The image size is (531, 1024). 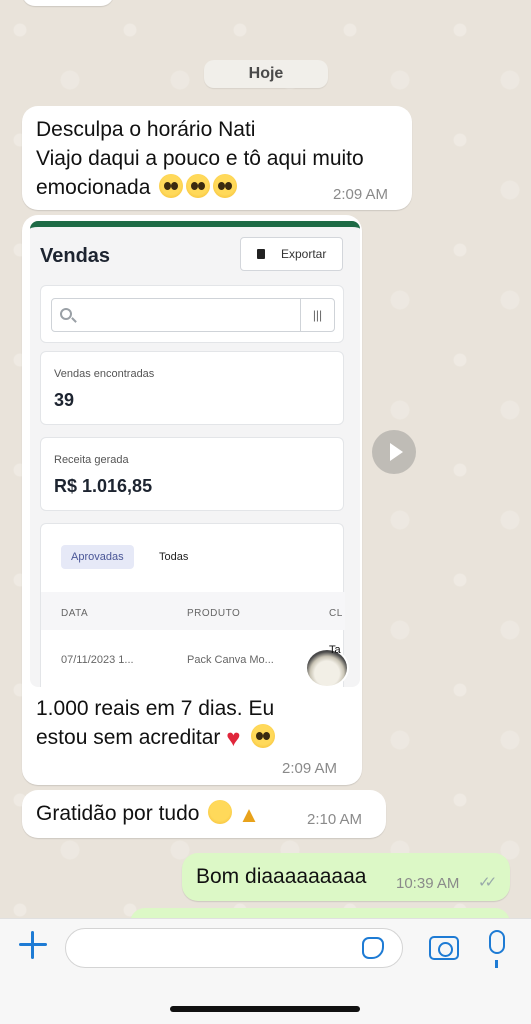 What do you see at coordinates (64, 400) in the screenshot?
I see `sales-count-value: 39` at bounding box center [64, 400].